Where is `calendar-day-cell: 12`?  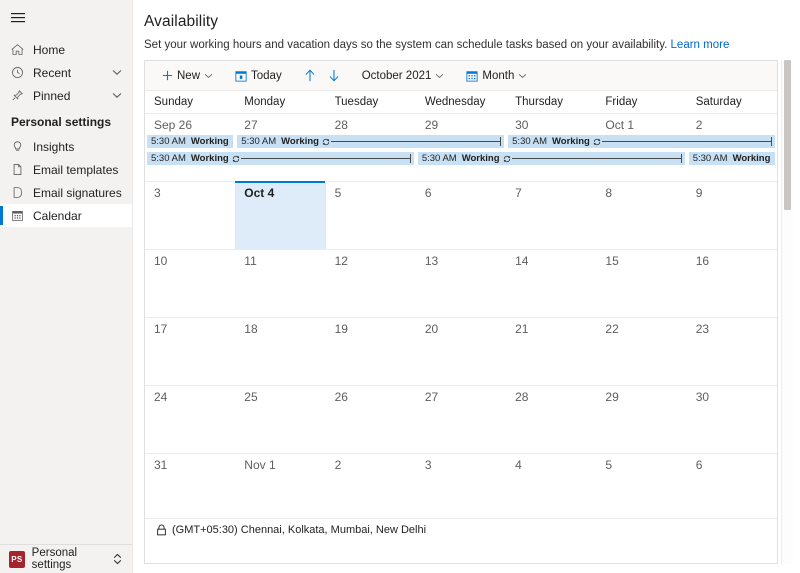
calendar-day-cell: 12 is located at coordinates (371, 283).